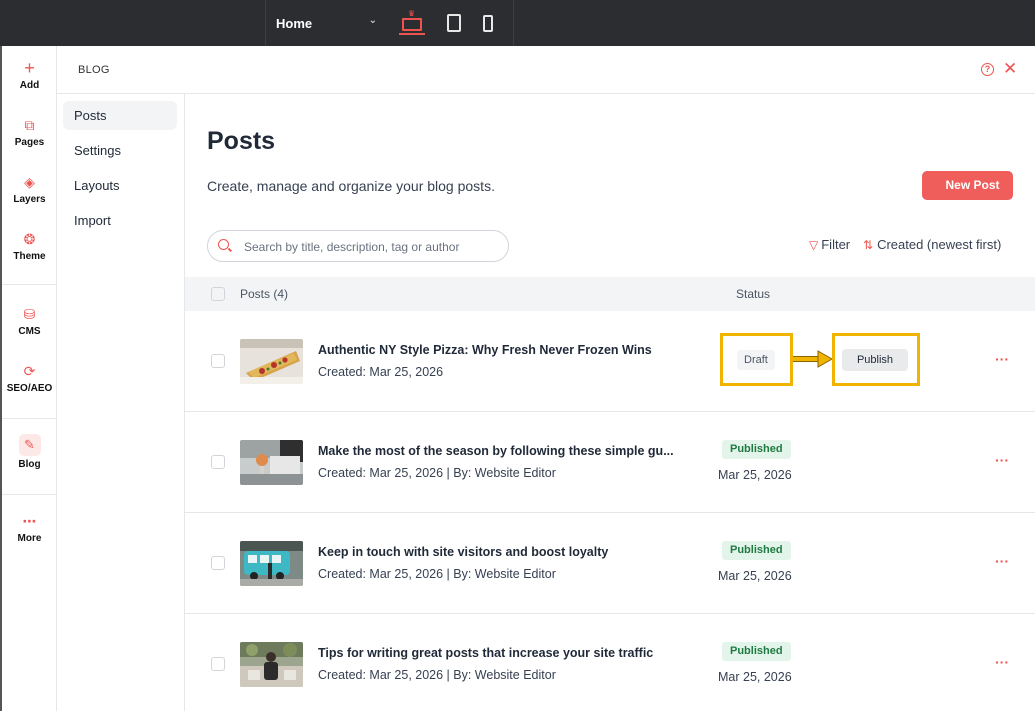 The height and width of the screenshot is (711, 1035). Describe the element at coordinates (610, 294) in the screenshot. I see `table-header: Posts (4) Status` at that location.